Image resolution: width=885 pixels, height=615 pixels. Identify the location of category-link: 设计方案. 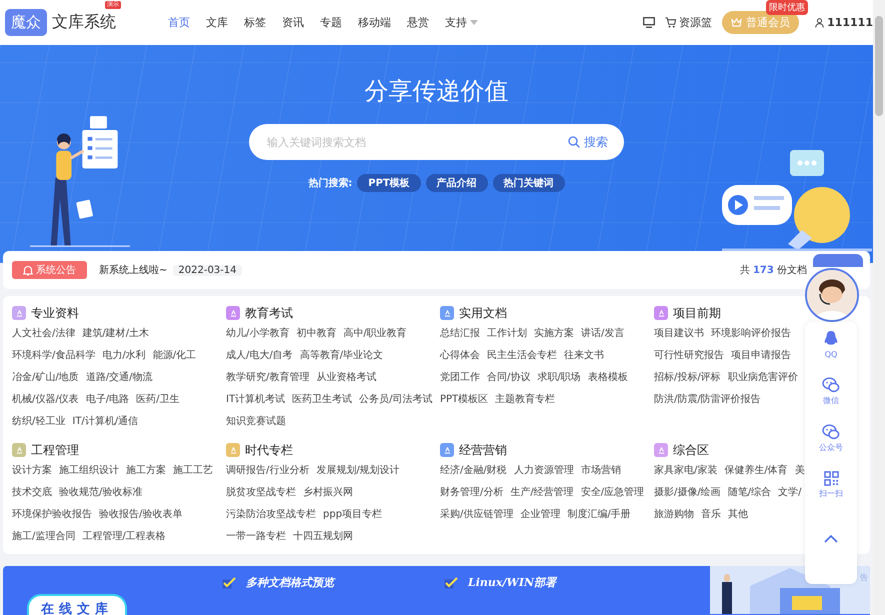
(32, 470).